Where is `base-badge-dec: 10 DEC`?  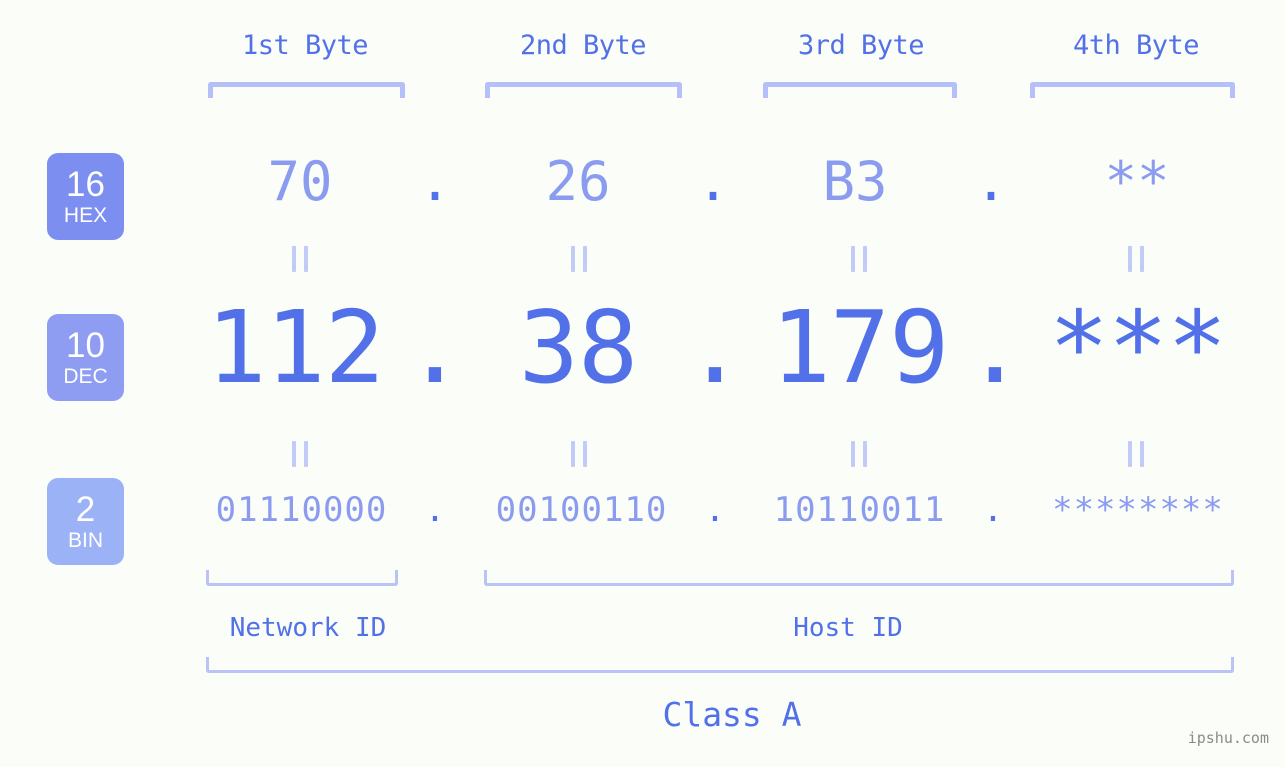 base-badge-dec: 10 DEC is located at coordinates (85, 357).